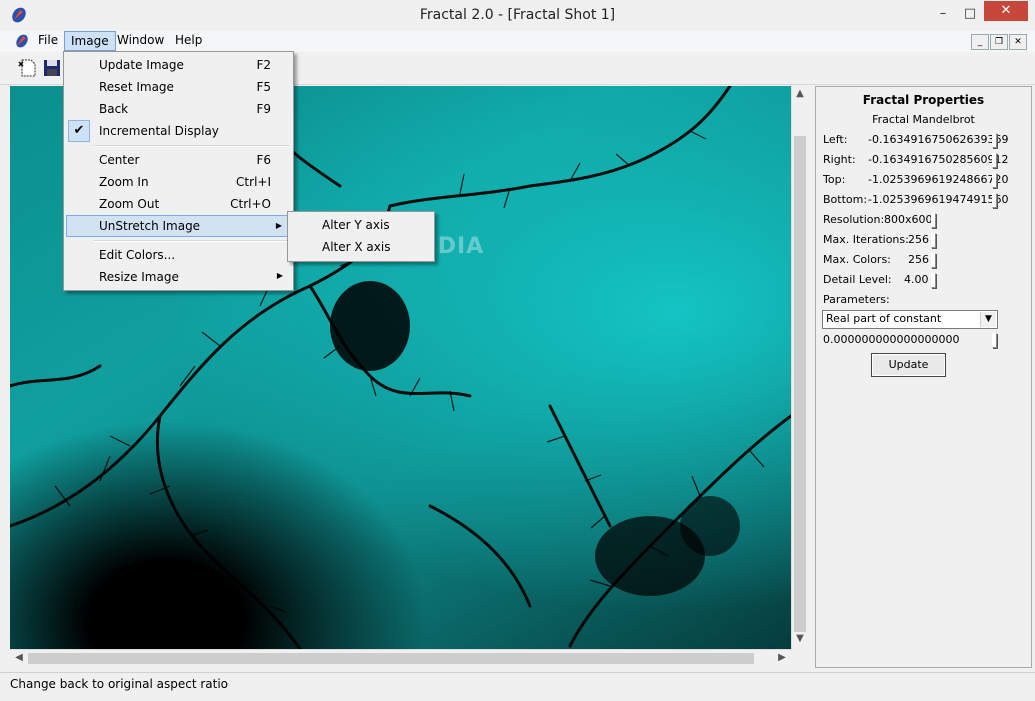 The height and width of the screenshot is (701, 1035). I want to click on right-label: Right:, so click(839, 159).